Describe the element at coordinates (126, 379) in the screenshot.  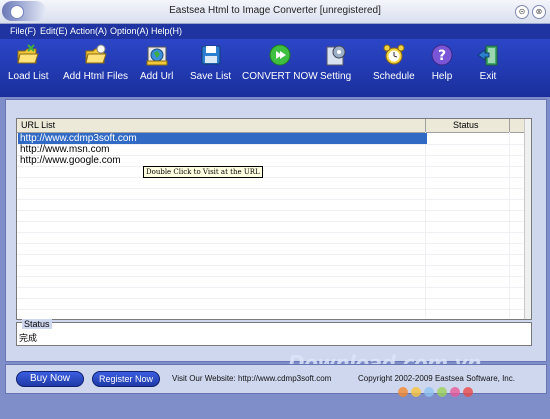
I see `register-now-button: Register Now` at that location.